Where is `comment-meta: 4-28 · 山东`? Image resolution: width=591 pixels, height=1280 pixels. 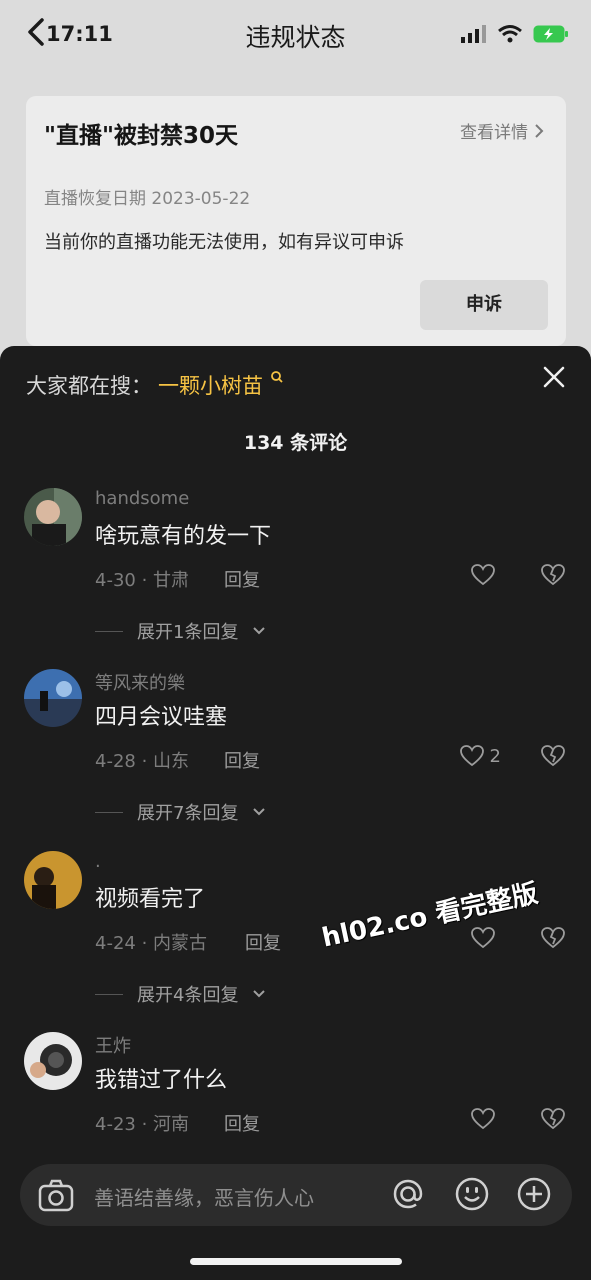 comment-meta: 4-28 · 山东 is located at coordinates (142, 761).